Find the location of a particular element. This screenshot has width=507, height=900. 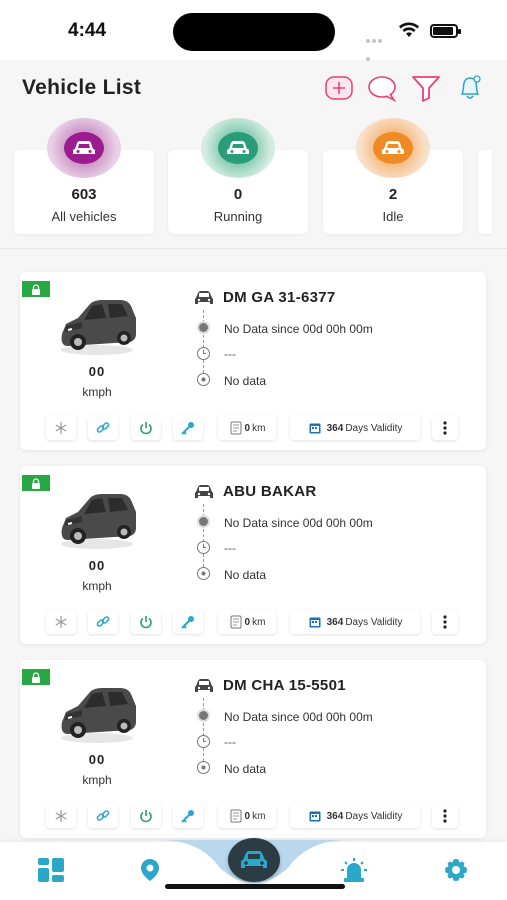

map-pin-icon is located at coordinates (150, 870).